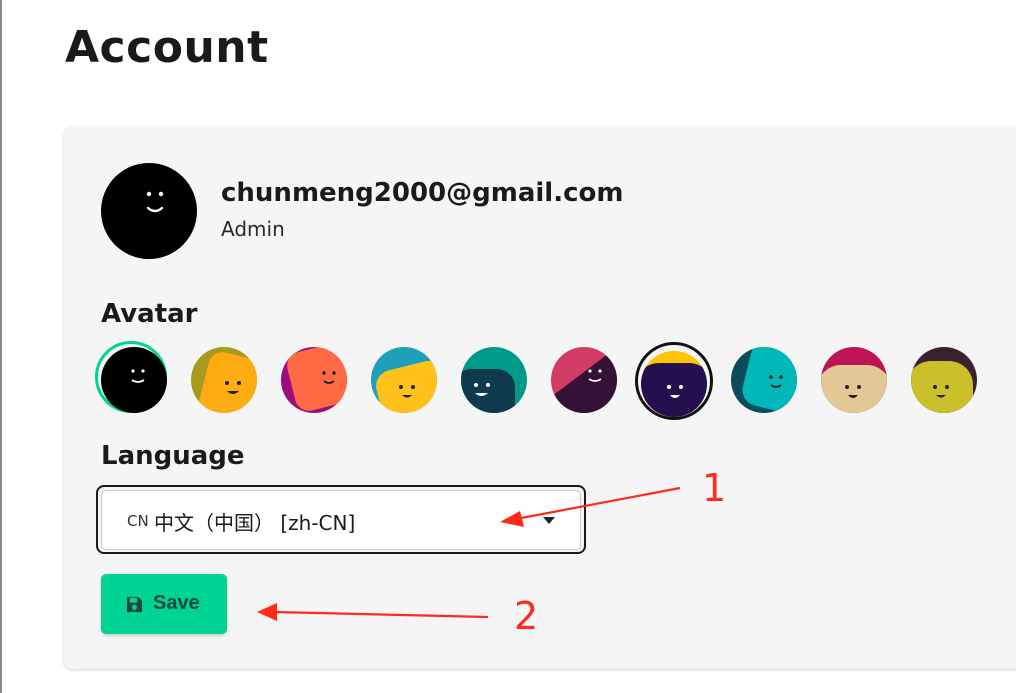 The image size is (1016, 693). What do you see at coordinates (149, 211) in the screenshot?
I see `profile-avatar` at bounding box center [149, 211].